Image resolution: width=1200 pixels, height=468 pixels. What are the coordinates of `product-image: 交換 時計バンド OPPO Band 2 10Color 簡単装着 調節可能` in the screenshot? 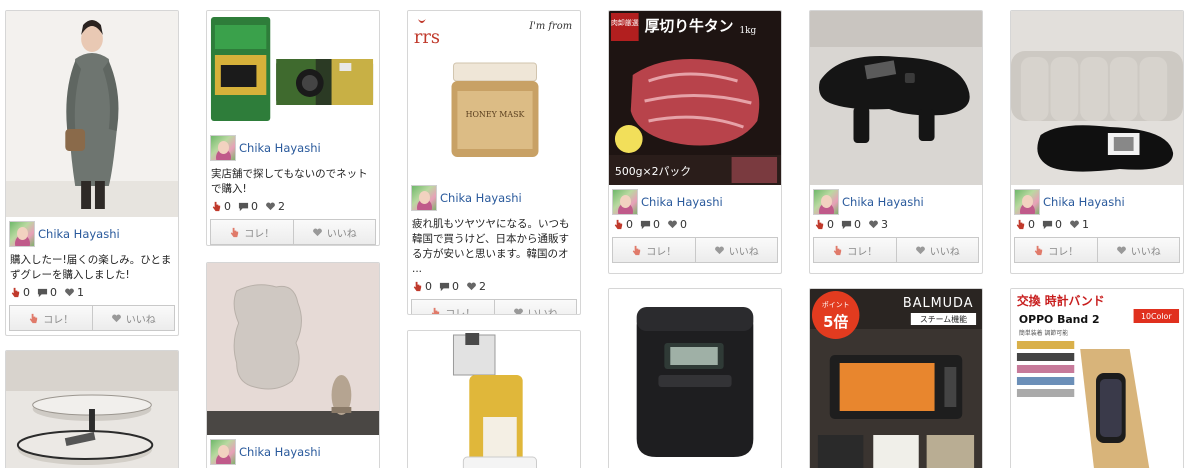 It's located at (1097, 378).